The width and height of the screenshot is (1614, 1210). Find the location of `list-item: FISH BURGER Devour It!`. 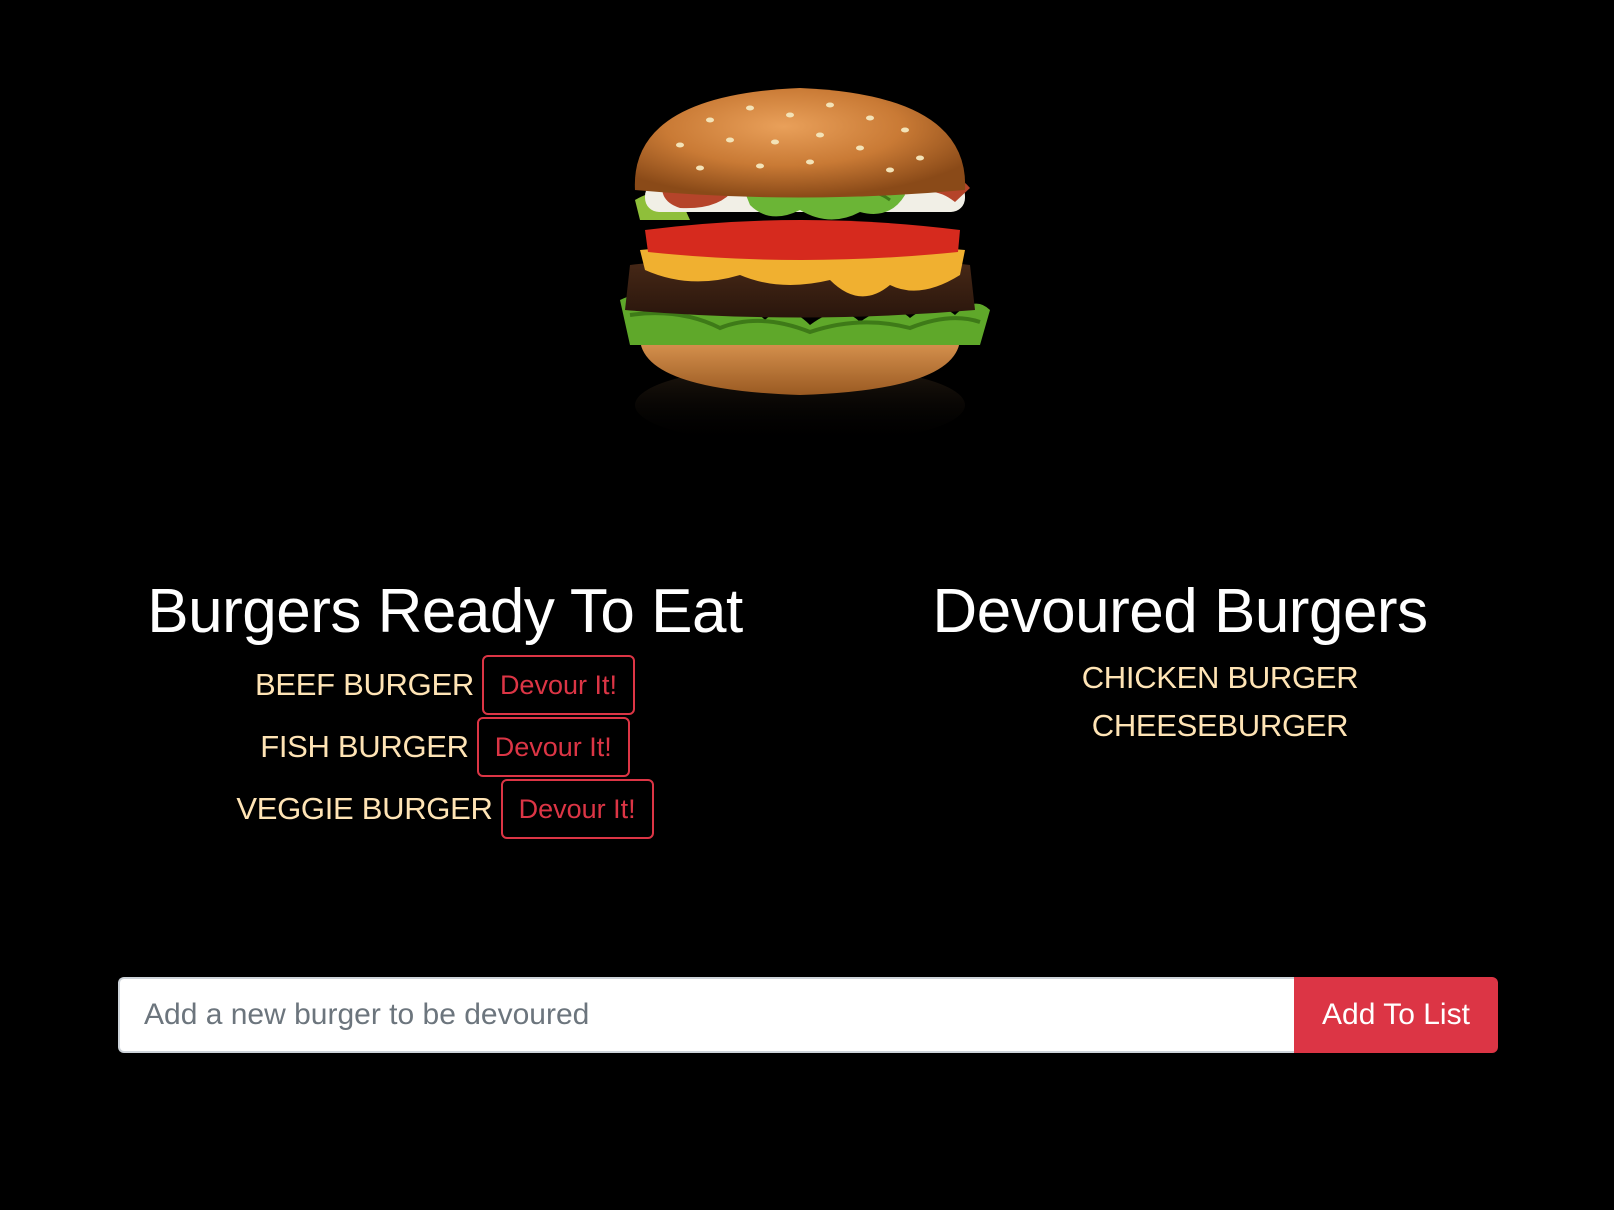

list-item: FISH BURGER Devour It! is located at coordinates (445, 747).